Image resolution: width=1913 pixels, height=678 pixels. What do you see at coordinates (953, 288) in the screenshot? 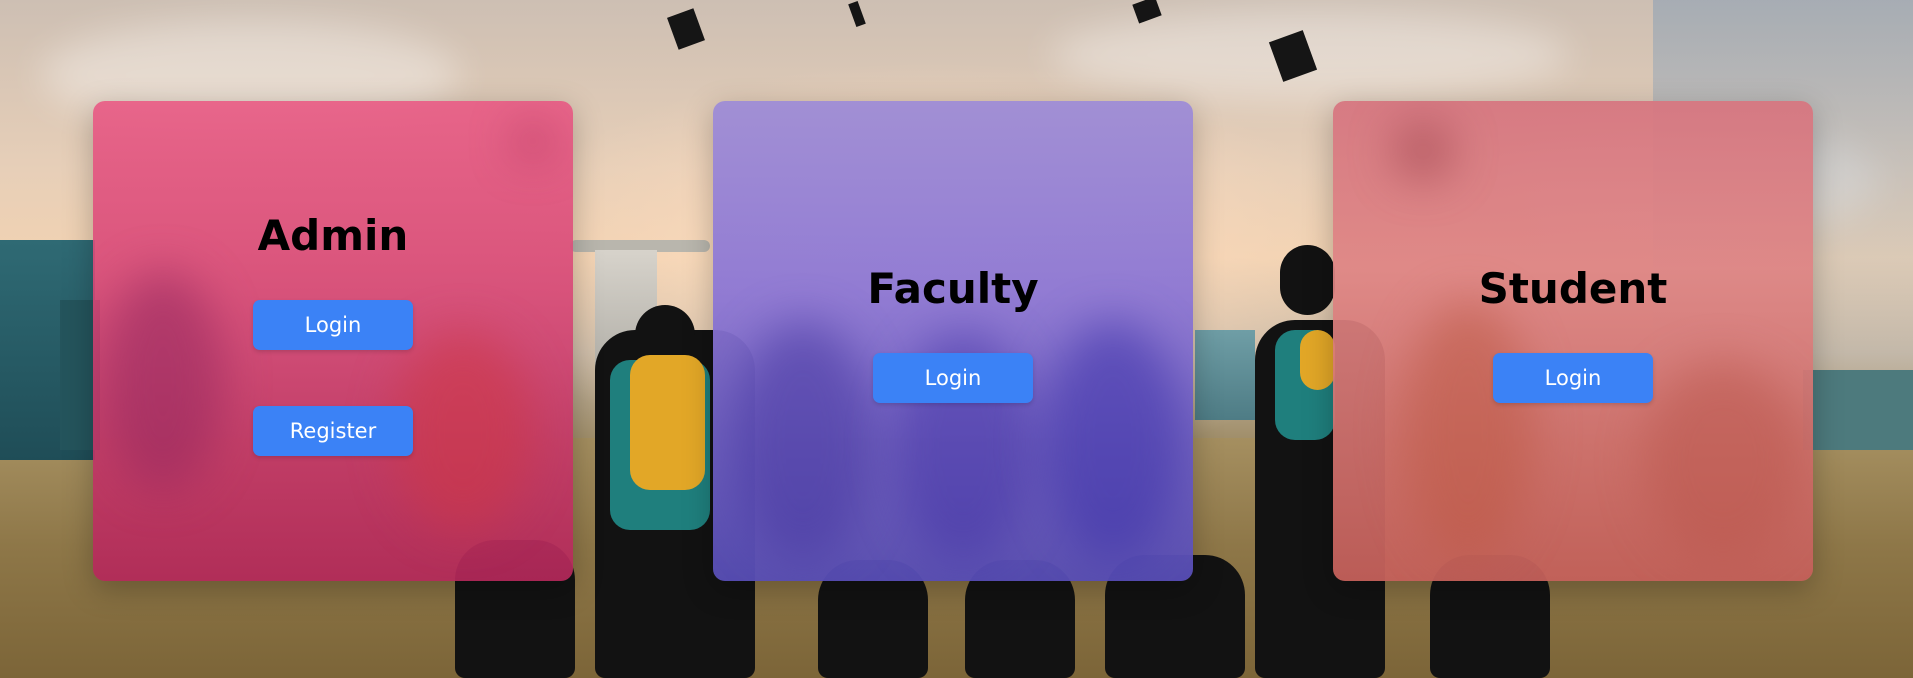
I see `faculty-title: Faculty` at bounding box center [953, 288].